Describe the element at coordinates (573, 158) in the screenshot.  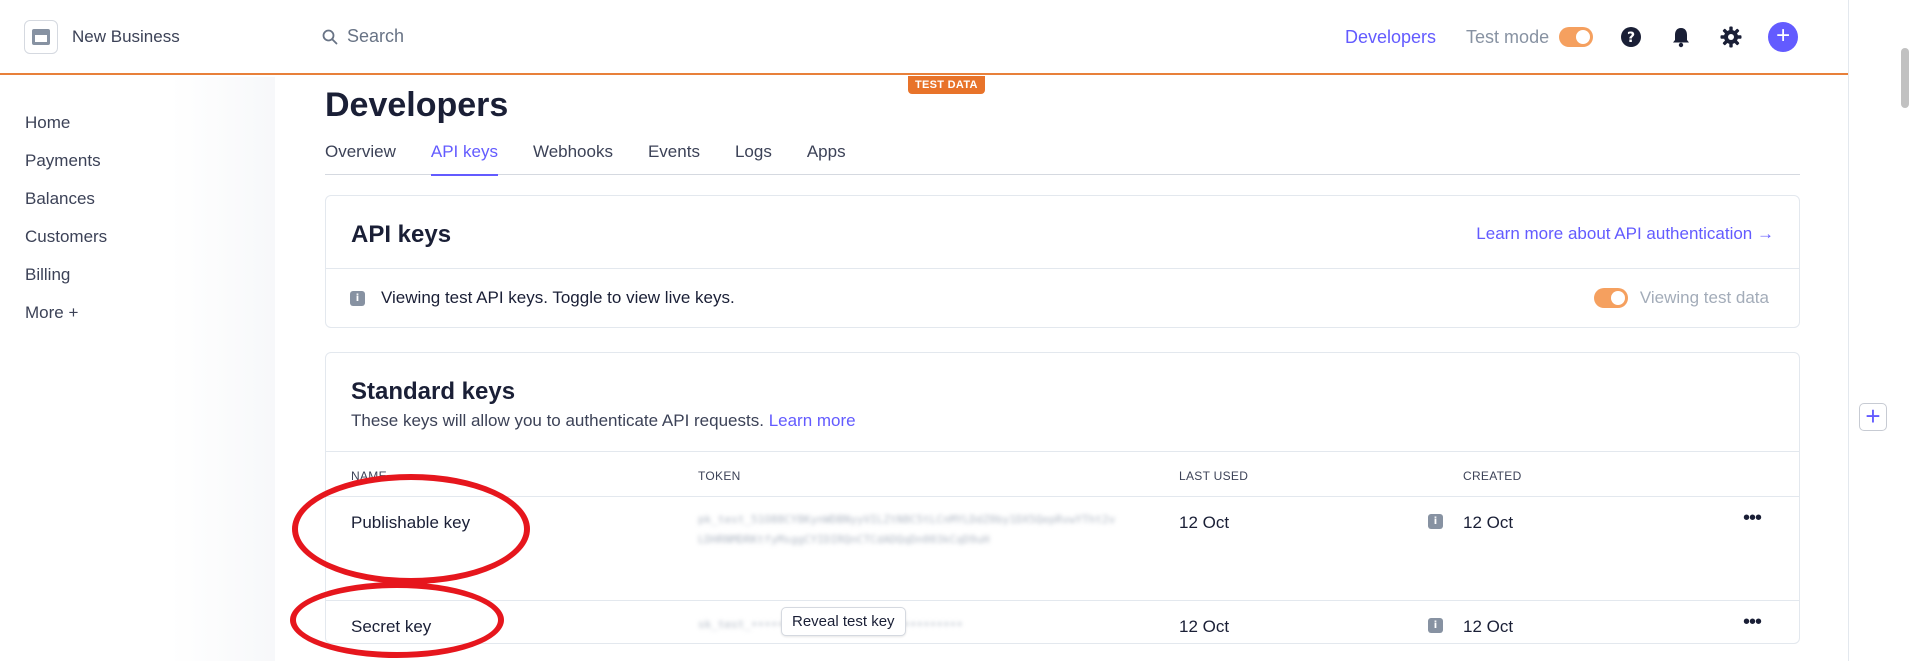
I see `tab-webhooks: Webhooks` at that location.